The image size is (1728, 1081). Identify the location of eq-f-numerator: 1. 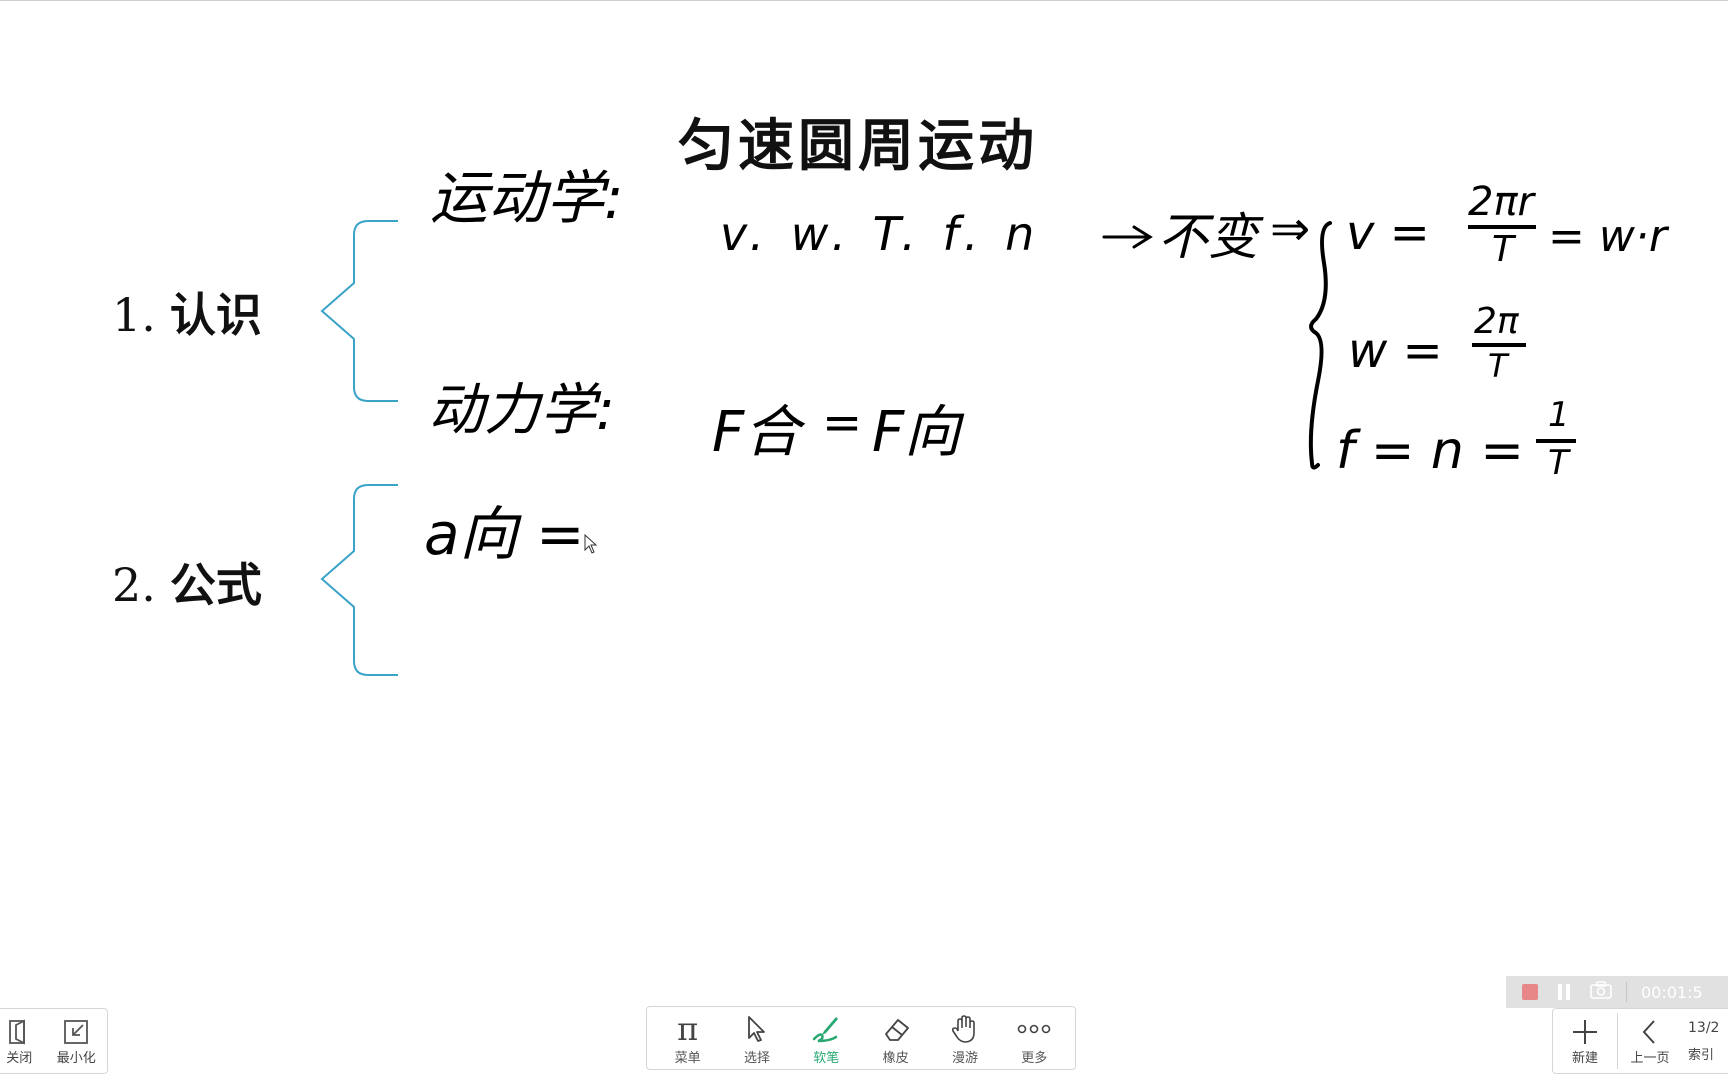
(1559, 415).